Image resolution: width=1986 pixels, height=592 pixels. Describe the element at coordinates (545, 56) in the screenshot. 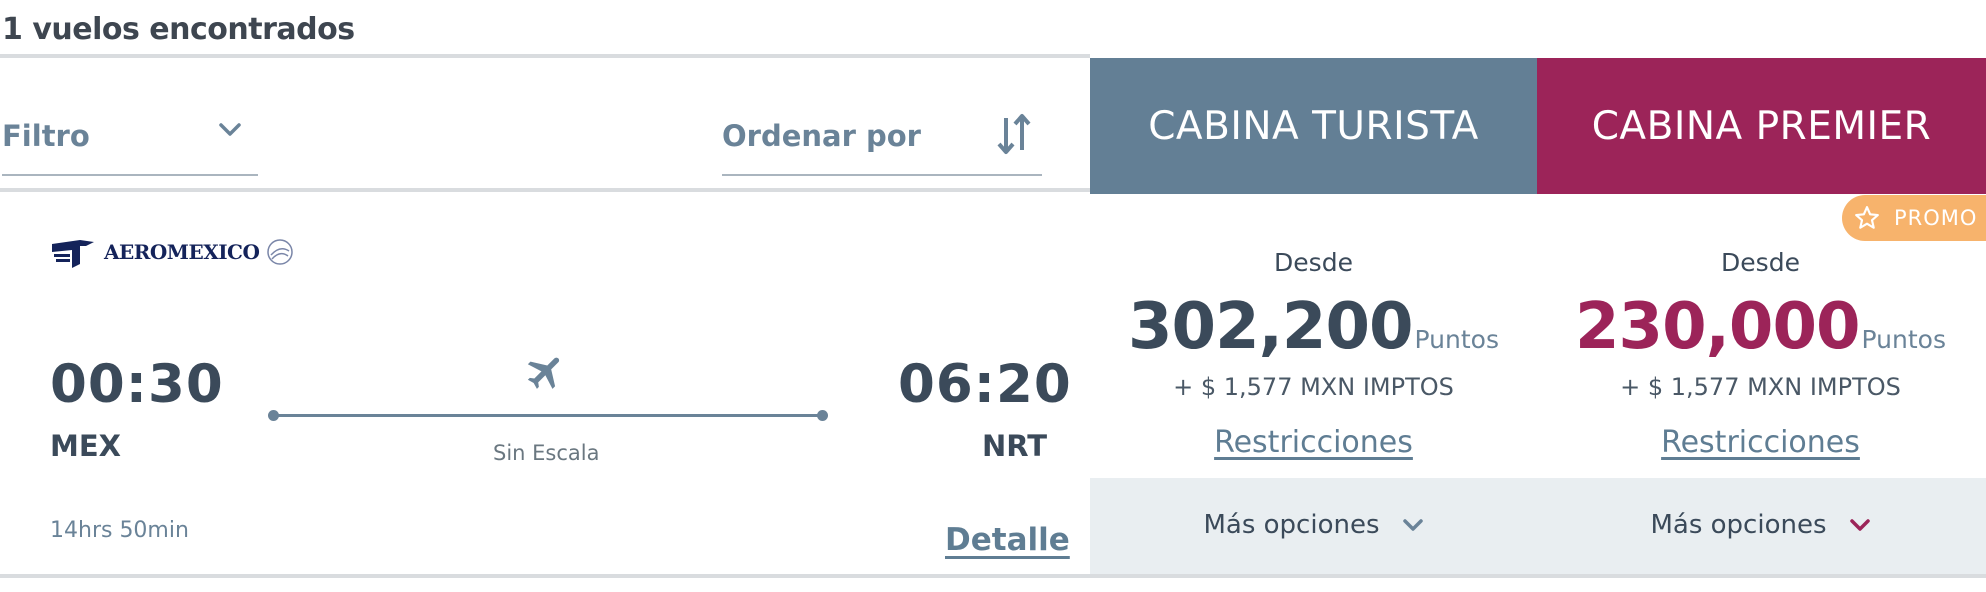

I see `header-divider` at that location.